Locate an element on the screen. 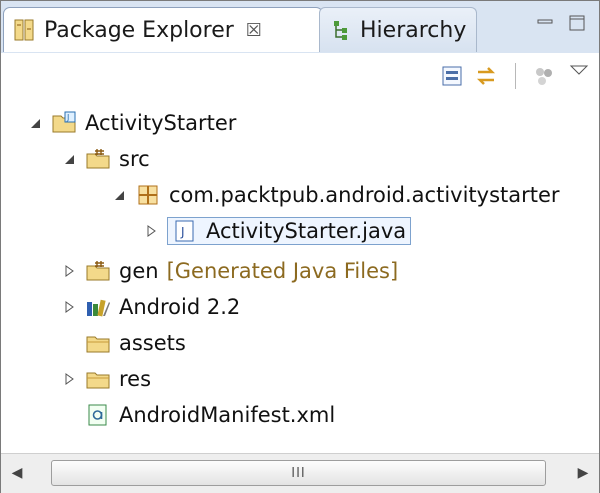  tree-item-label: AndroidManifest.xml is located at coordinates (227, 415).